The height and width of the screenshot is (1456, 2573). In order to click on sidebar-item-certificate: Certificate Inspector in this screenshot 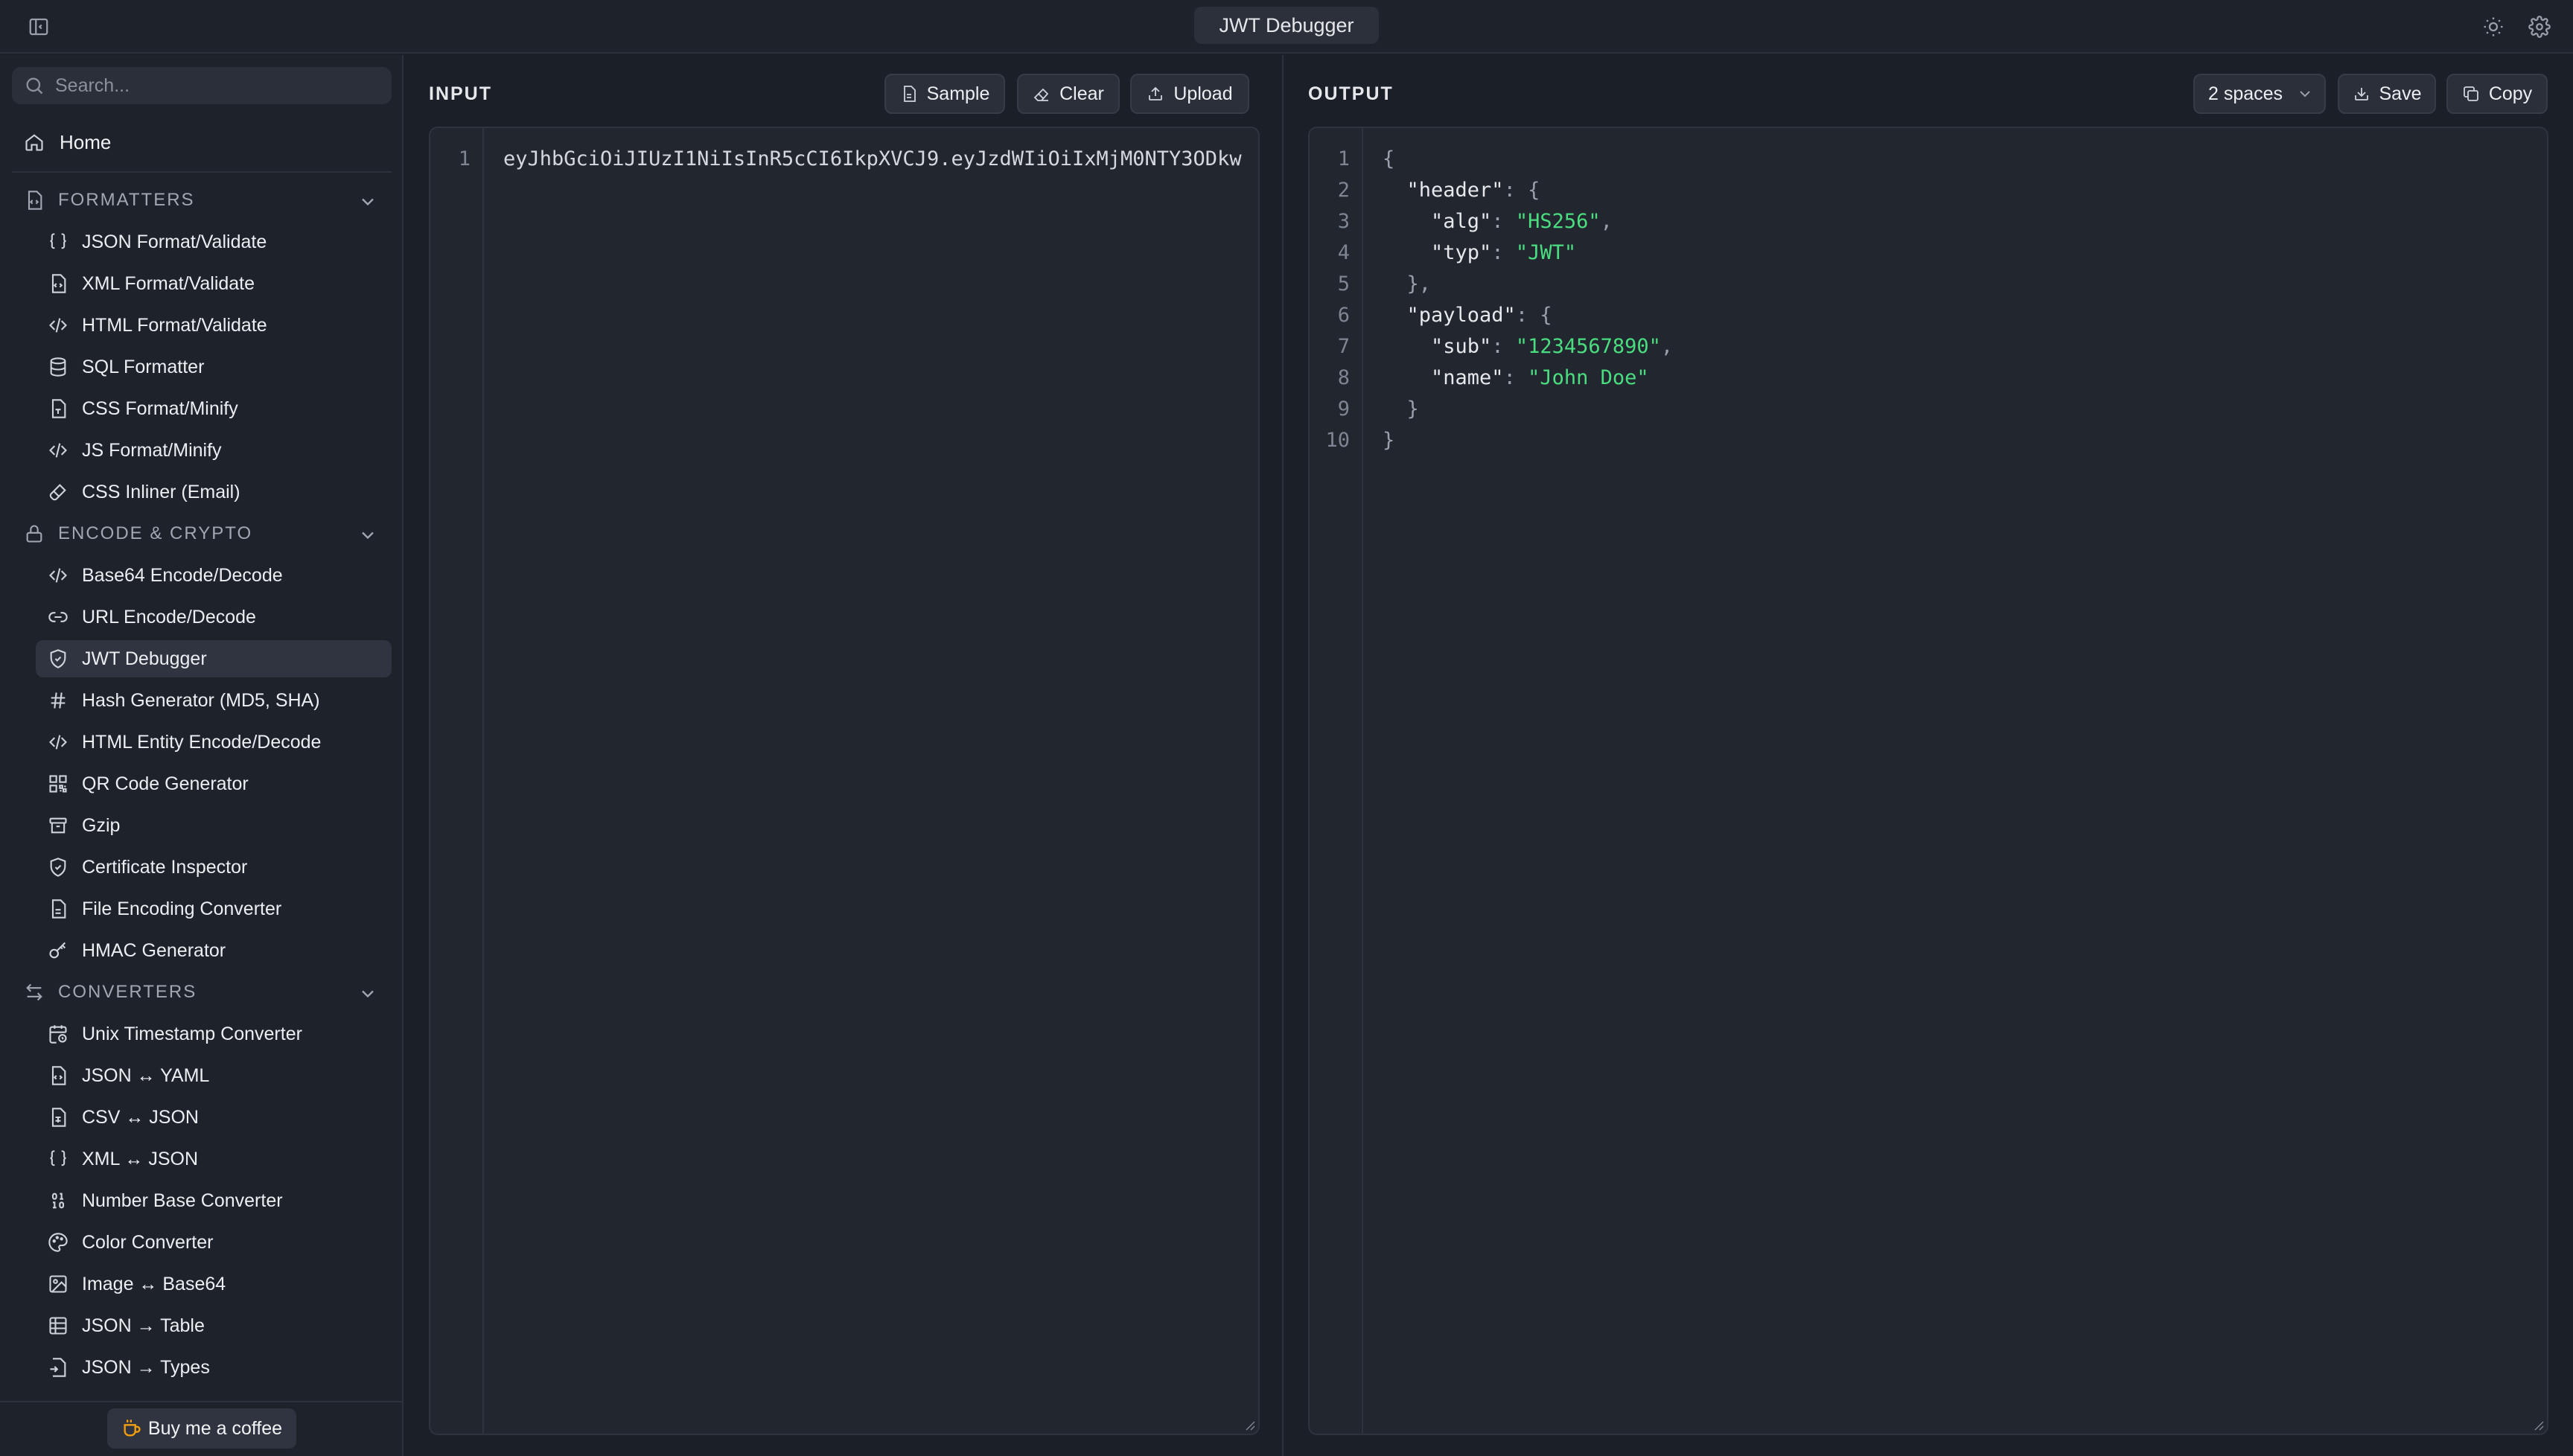, I will do `click(214, 867)`.